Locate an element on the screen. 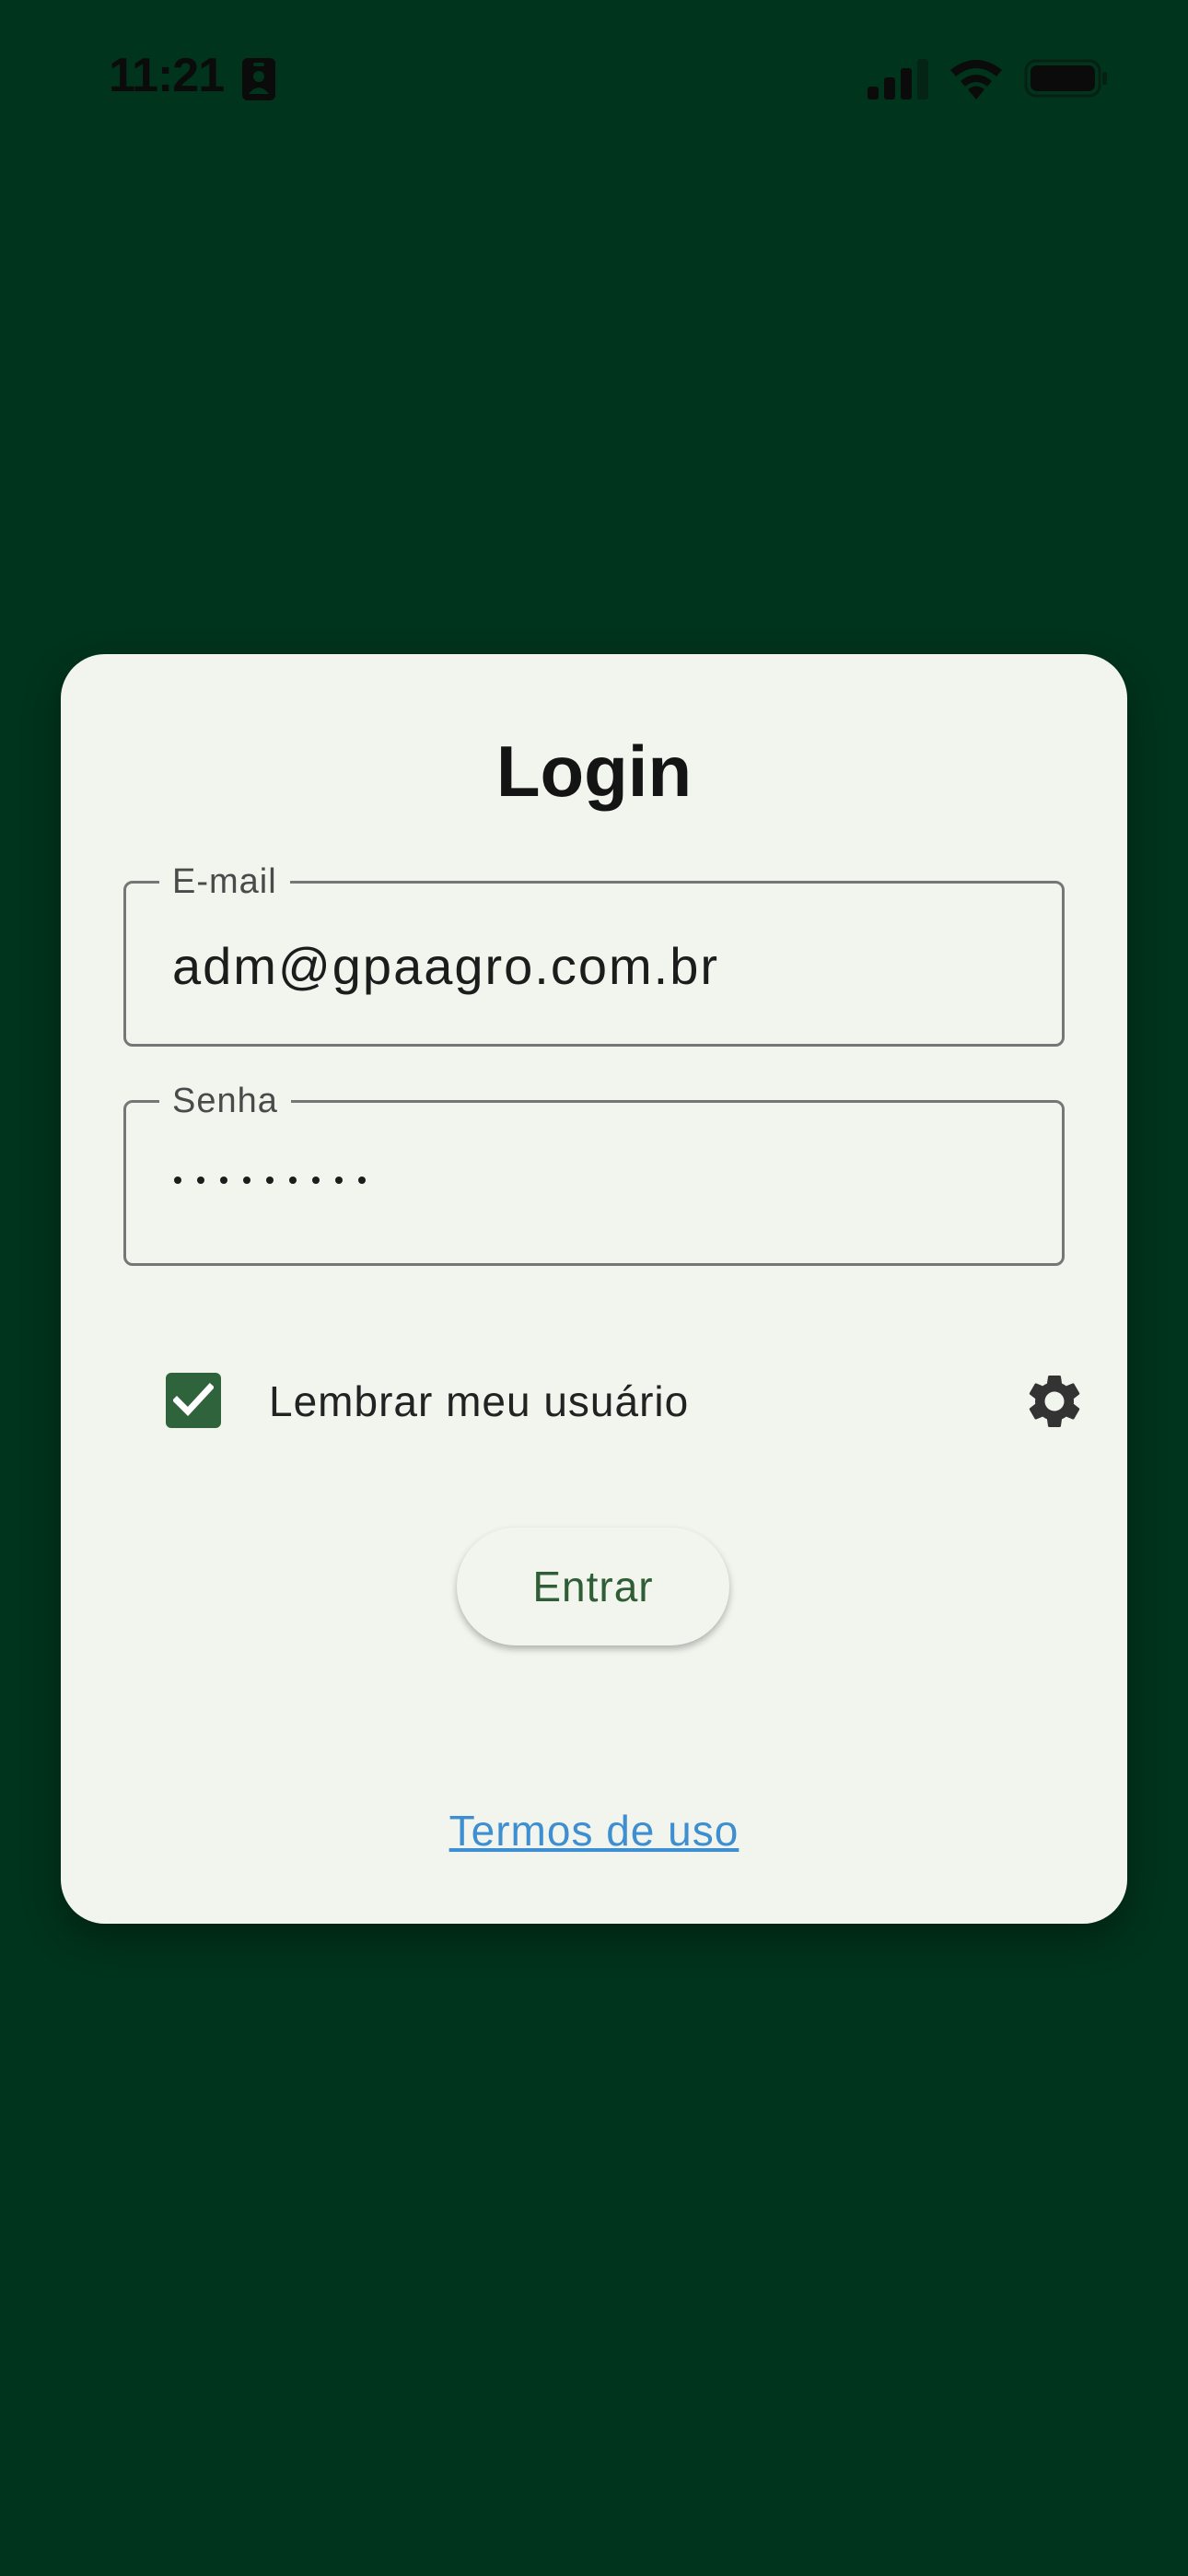  password-field: Senha is located at coordinates (594, 1173).